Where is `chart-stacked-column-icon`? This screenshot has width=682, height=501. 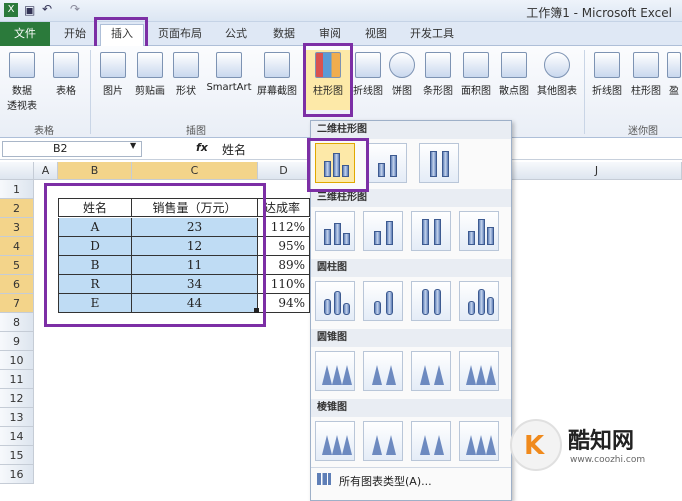 chart-stacked-column-icon is located at coordinates (387, 163).